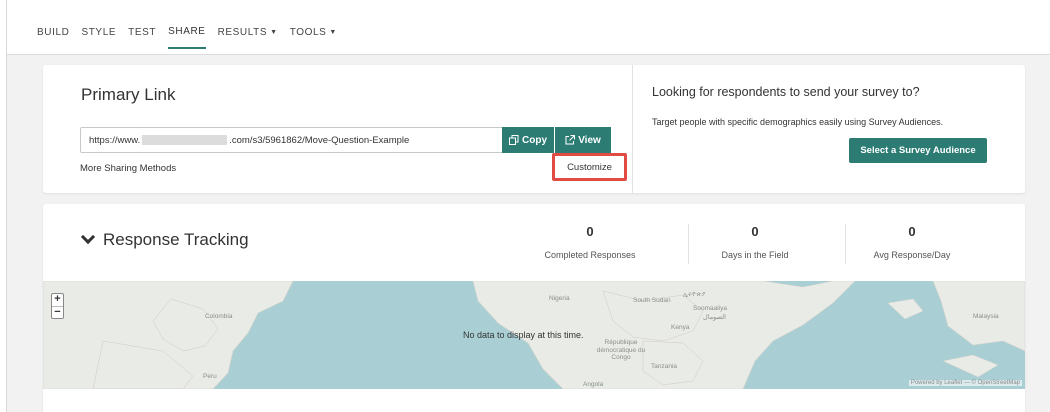 The height and width of the screenshot is (412, 1050). What do you see at coordinates (710, 308) in the screenshot?
I see `map-label: Soomaaliya` at bounding box center [710, 308].